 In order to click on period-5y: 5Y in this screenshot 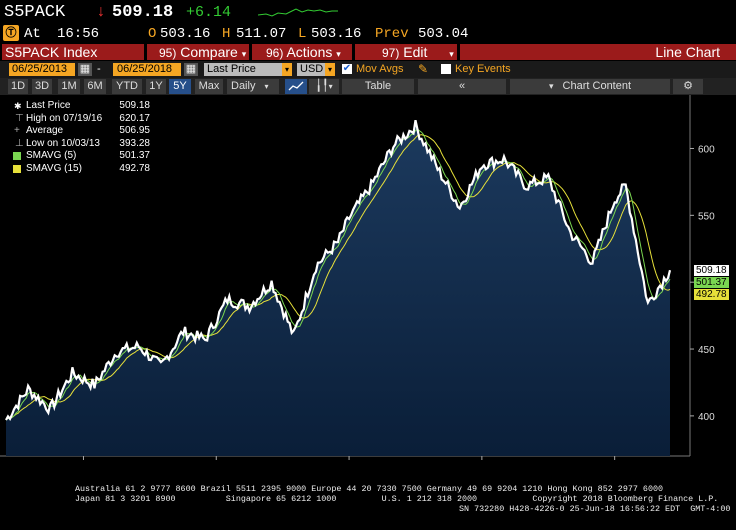, I will do `click(180, 86)`.